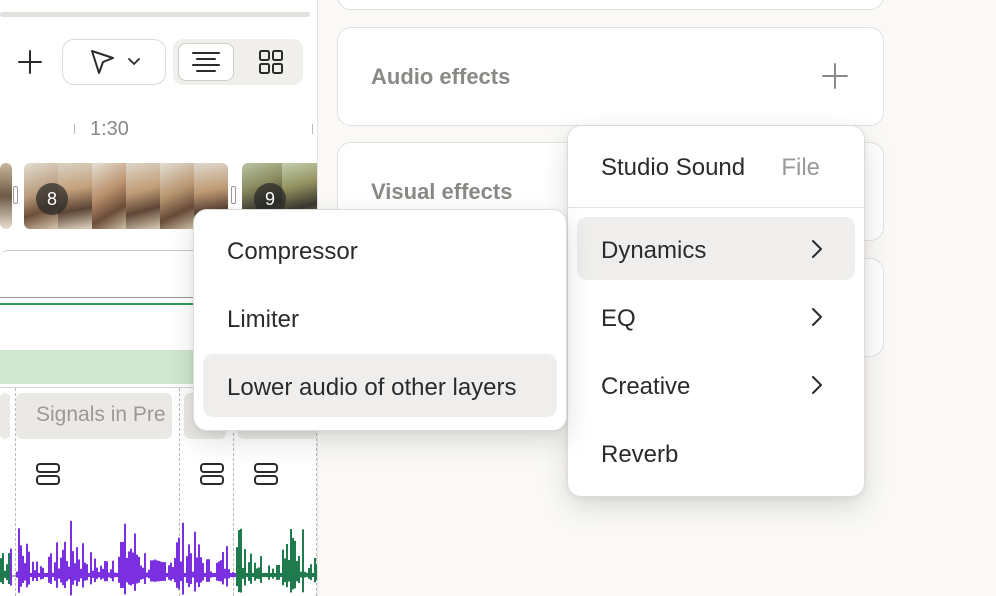 The height and width of the screenshot is (596, 996). What do you see at coordinates (610, 5) in the screenshot?
I see `effect-card` at bounding box center [610, 5].